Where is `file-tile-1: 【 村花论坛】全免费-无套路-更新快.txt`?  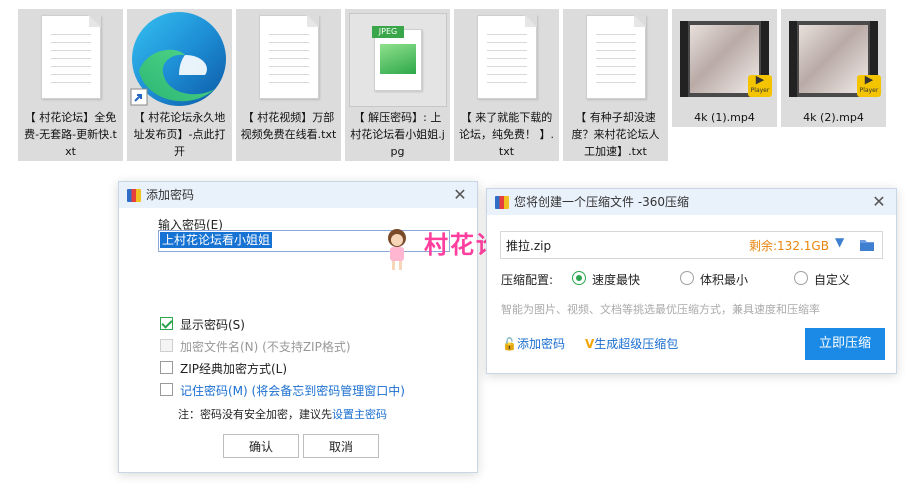
file-tile-1: 【 村花论坛】全免费-无套路-更新快.txt is located at coordinates (70, 85).